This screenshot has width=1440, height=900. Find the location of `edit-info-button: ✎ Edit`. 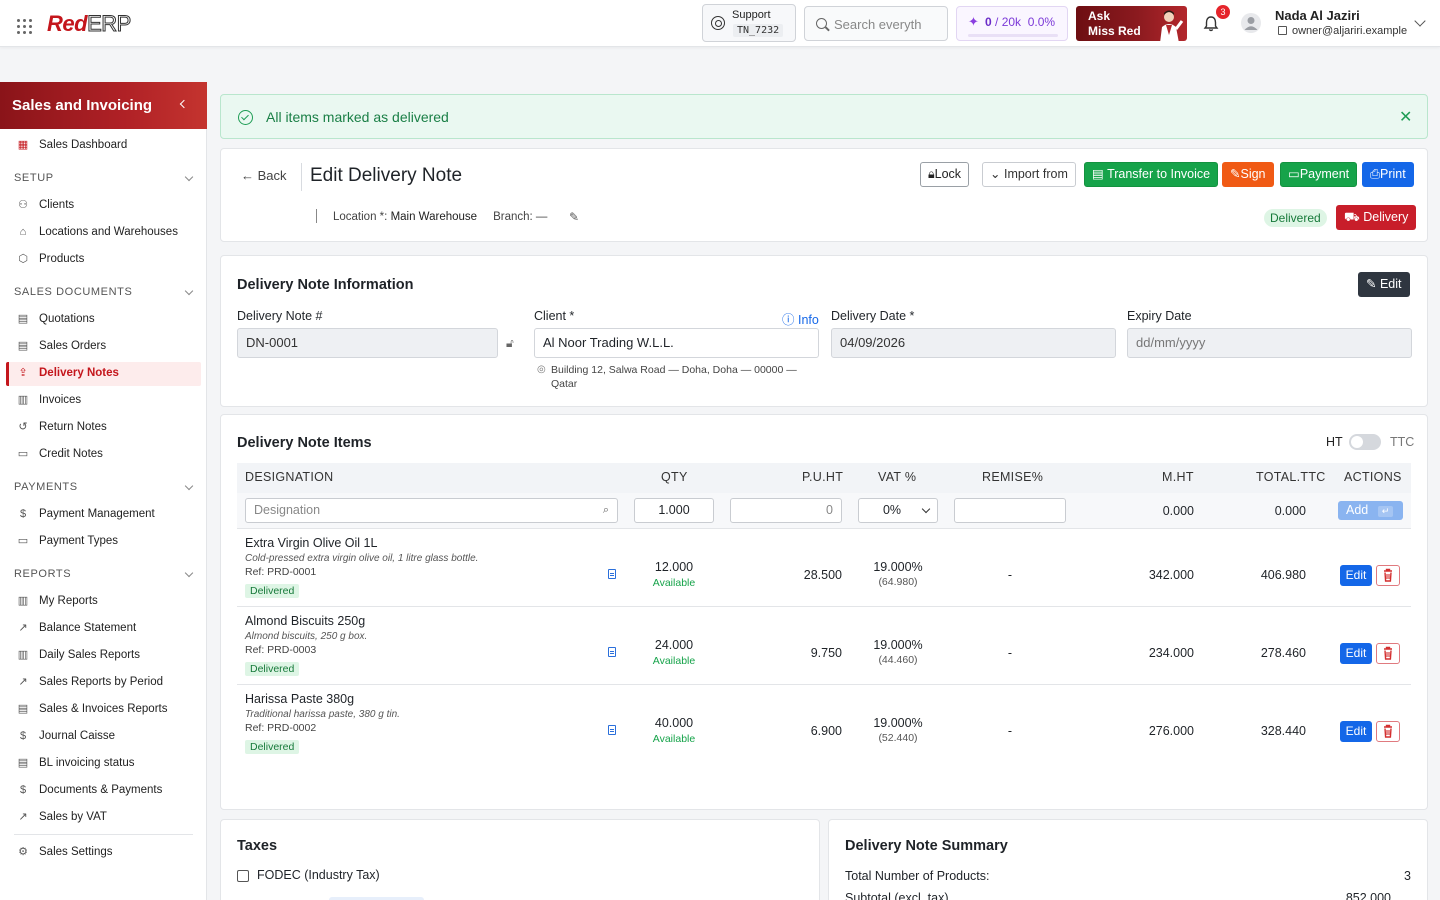

edit-info-button: ✎ Edit is located at coordinates (1384, 284).